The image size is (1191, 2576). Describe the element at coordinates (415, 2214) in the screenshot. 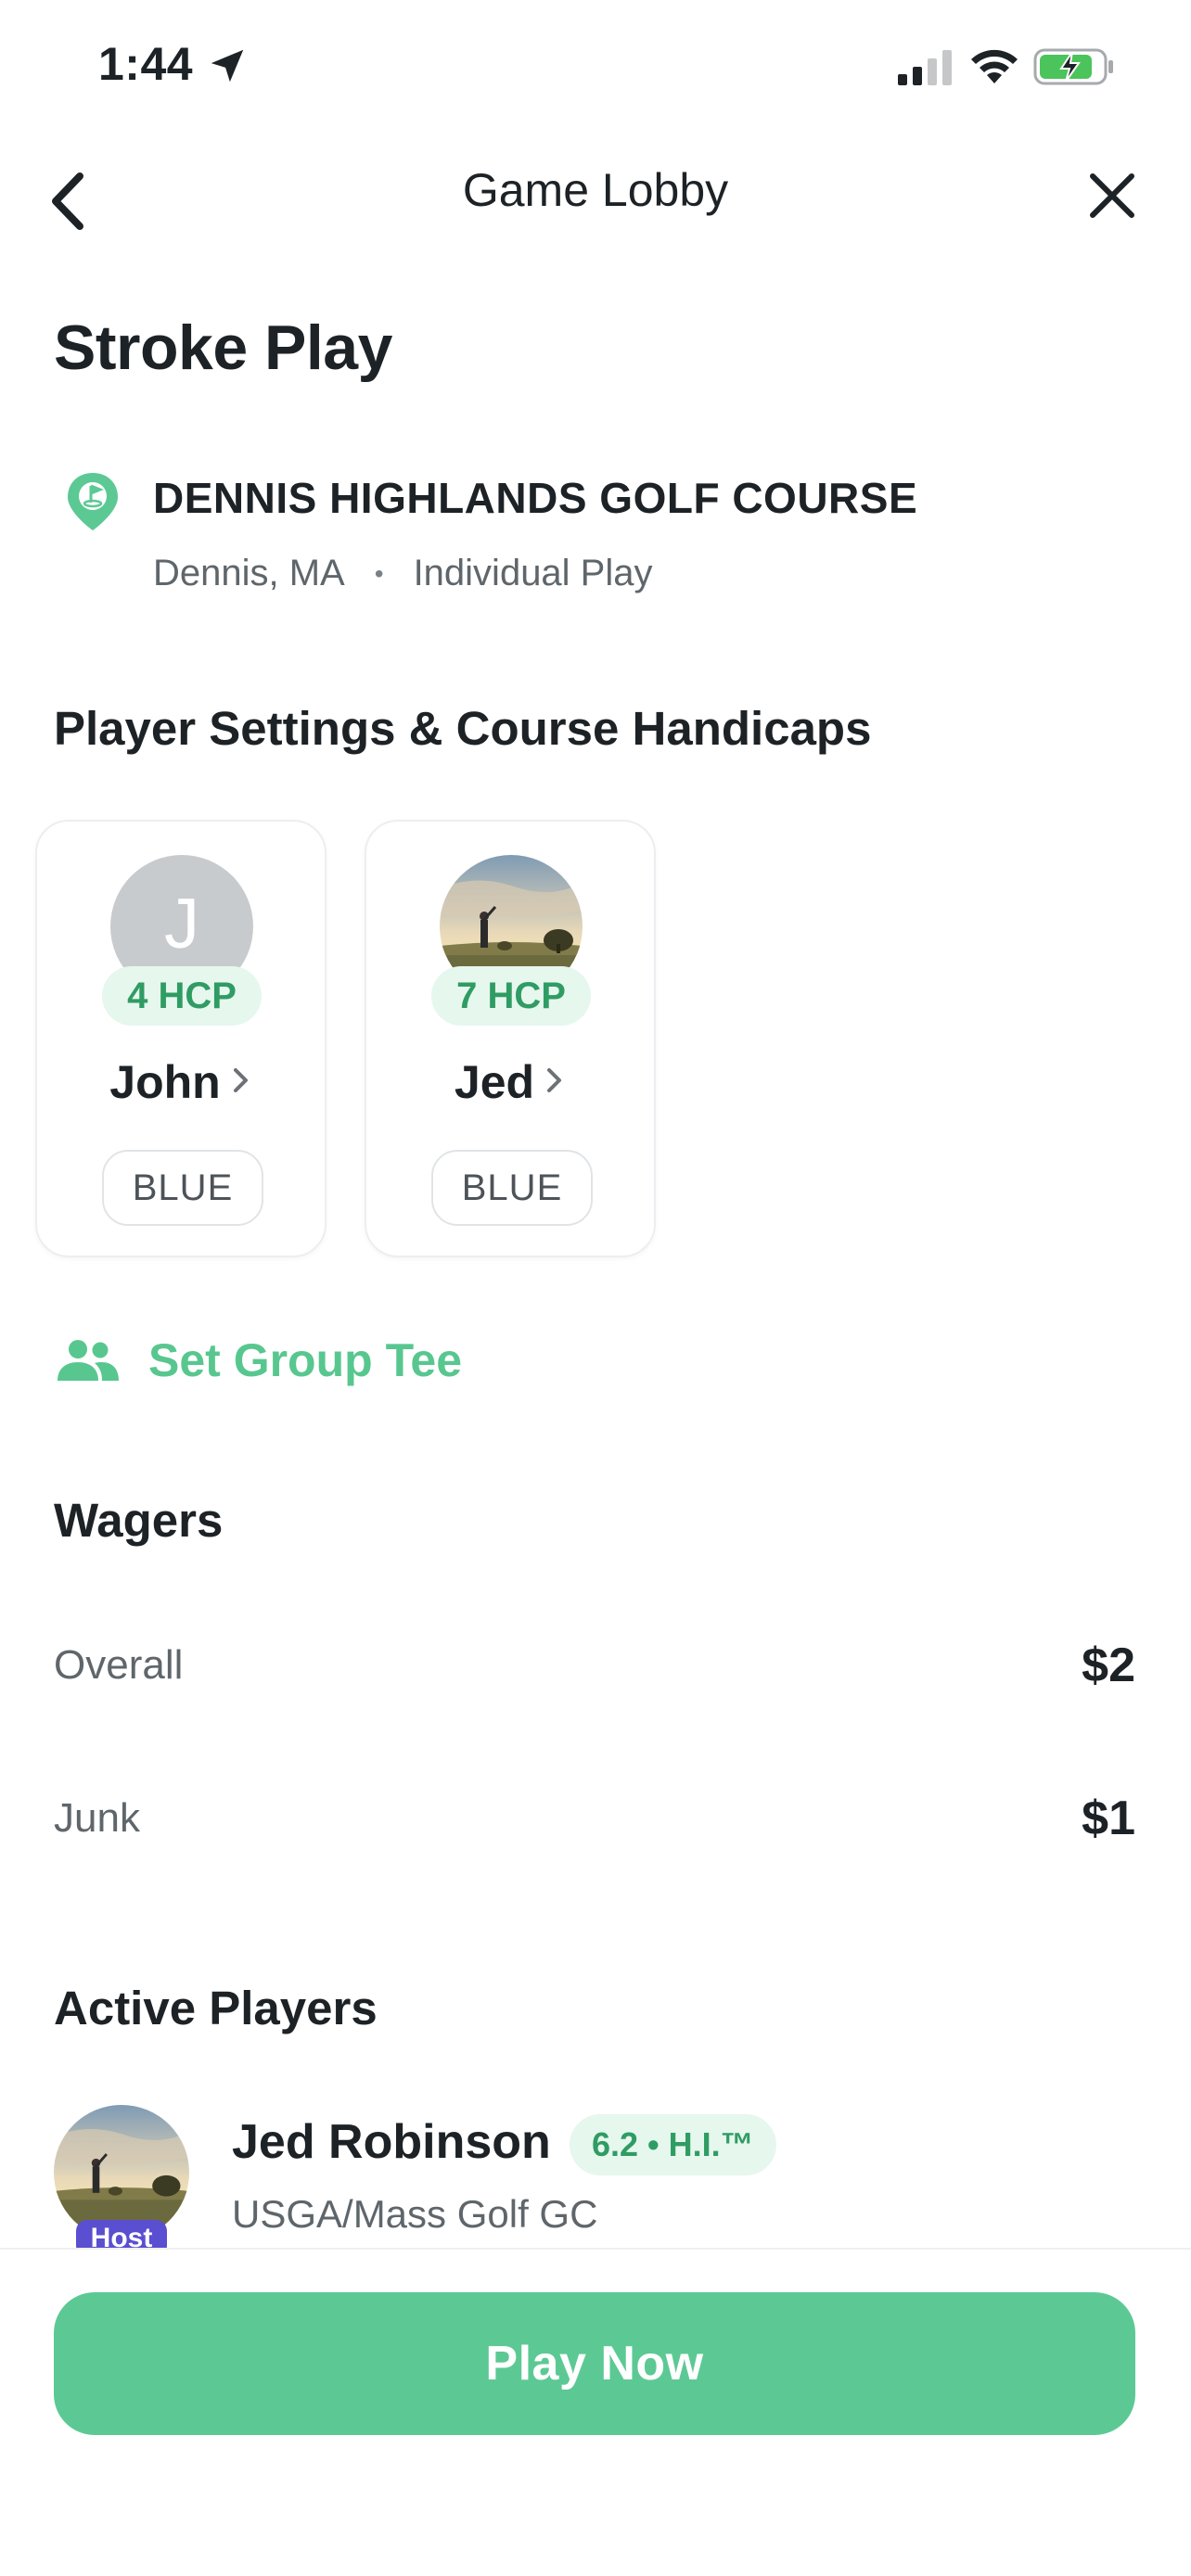

I see `active-player-club: USGA/Mass Golf GC` at that location.